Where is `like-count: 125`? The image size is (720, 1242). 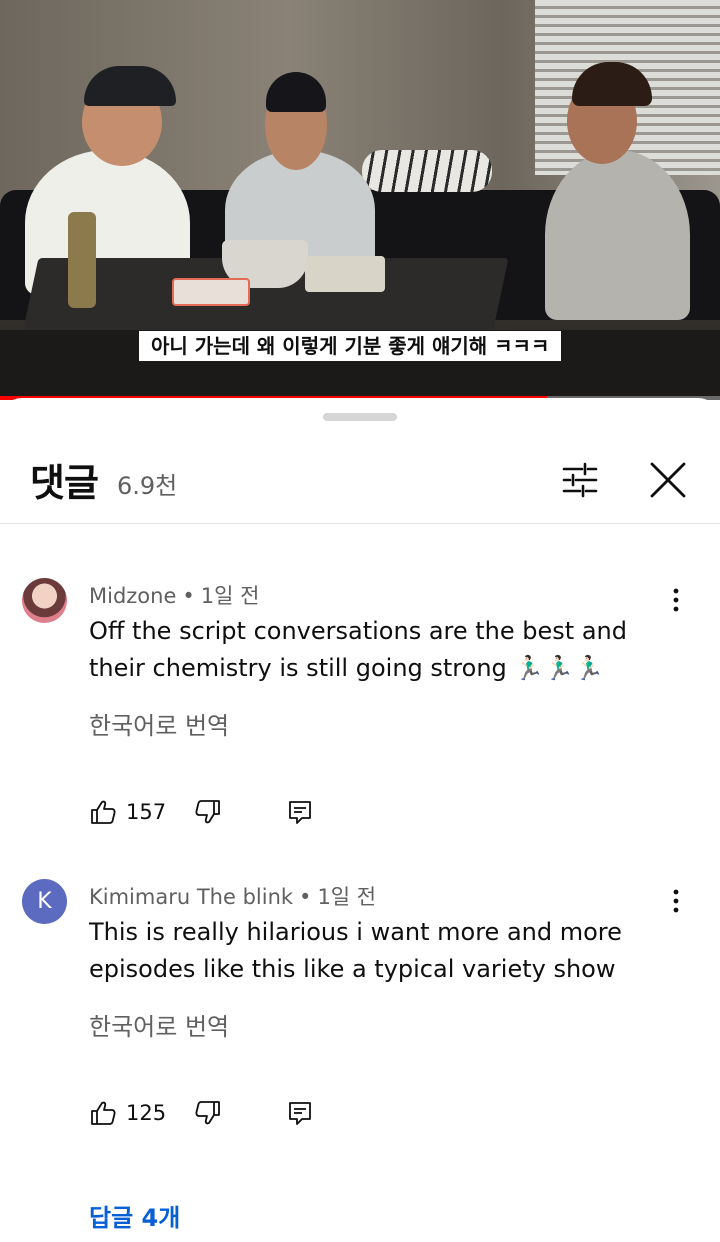 like-count: 125 is located at coordinates (146, 1113).